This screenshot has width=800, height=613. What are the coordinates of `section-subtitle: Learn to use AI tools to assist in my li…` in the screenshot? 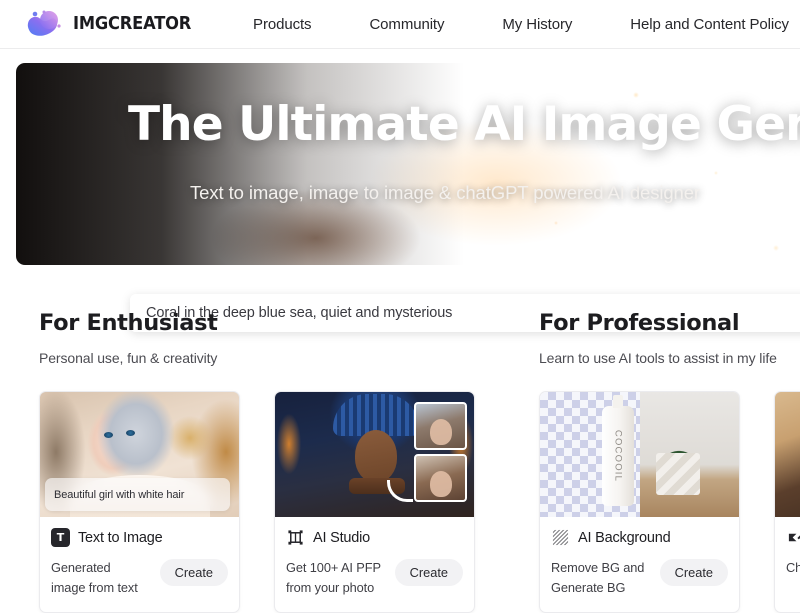 It's located at (658, 358).